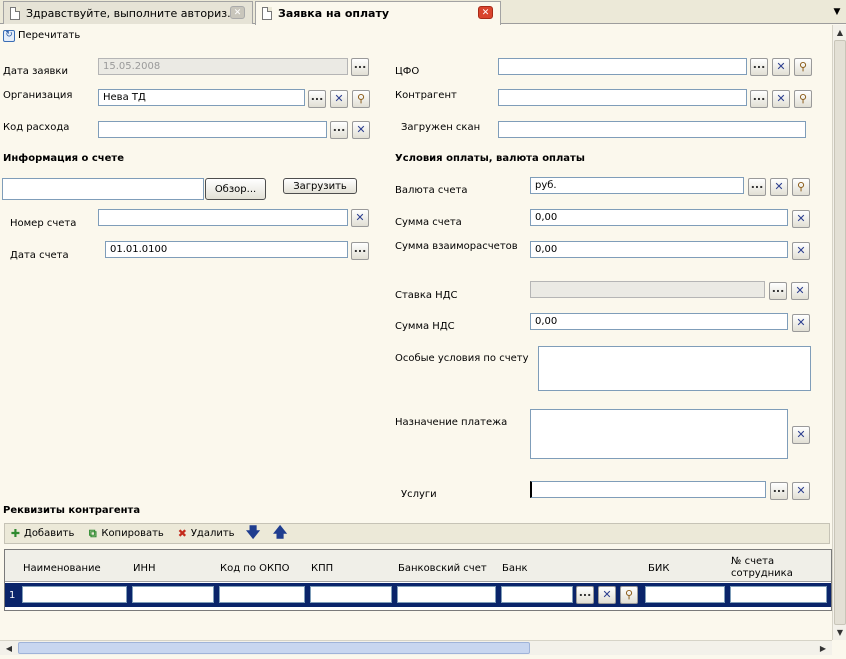 The height and width of the screenshot is (659, 846). Describe the element at coordinates (428, 222) in the screenshot. I see `invoice-amount-label: Сумма счета` at that location.